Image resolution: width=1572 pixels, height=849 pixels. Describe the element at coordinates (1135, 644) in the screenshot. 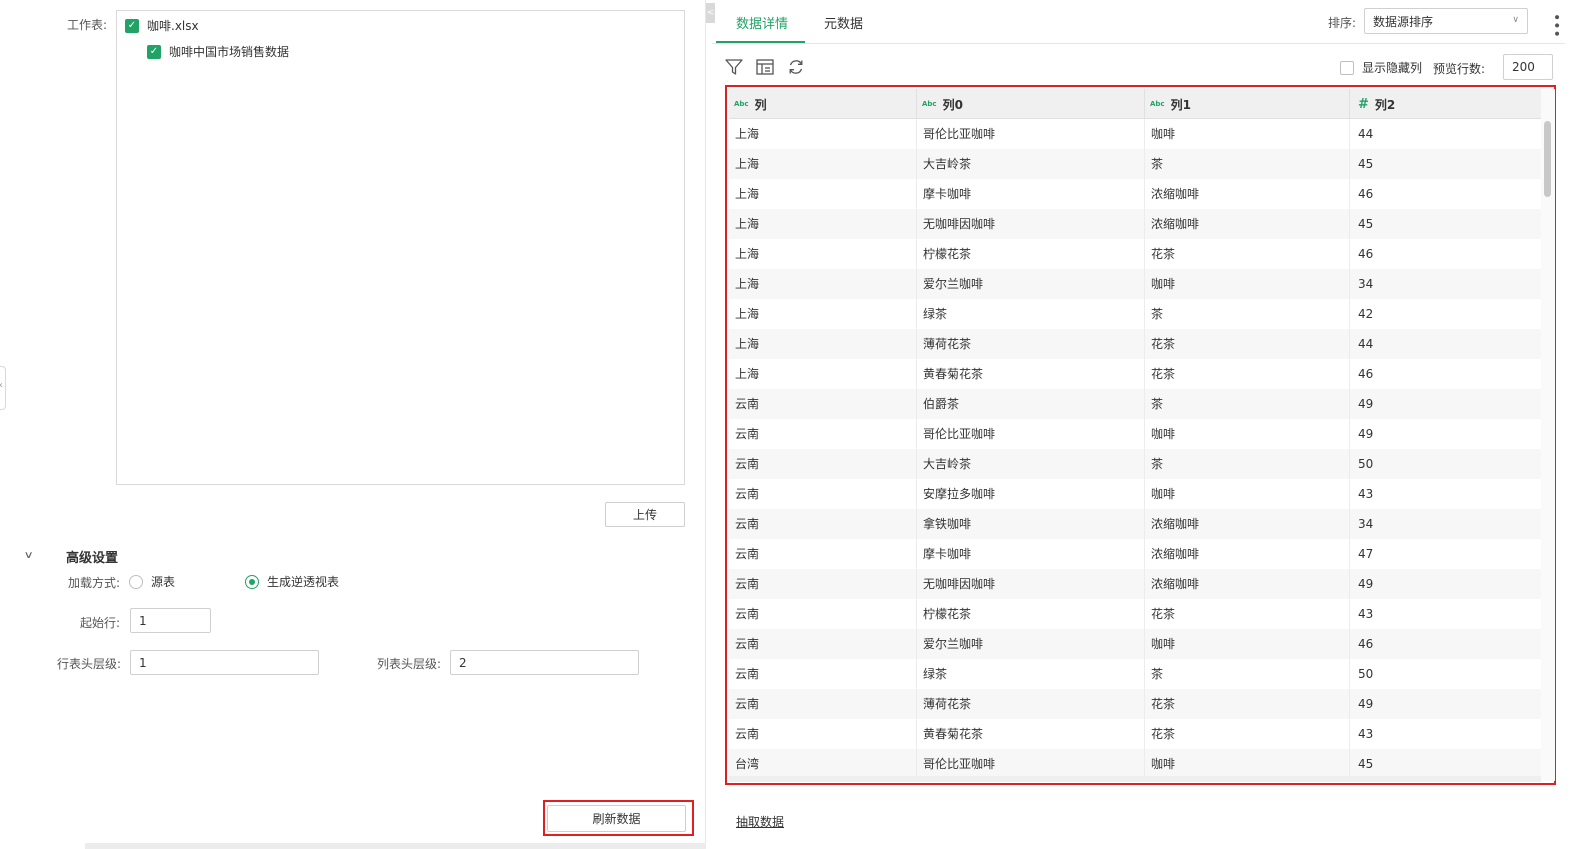

I see `table-row: 云南 爱尔兰咖啡 咖啡 46` at that location.